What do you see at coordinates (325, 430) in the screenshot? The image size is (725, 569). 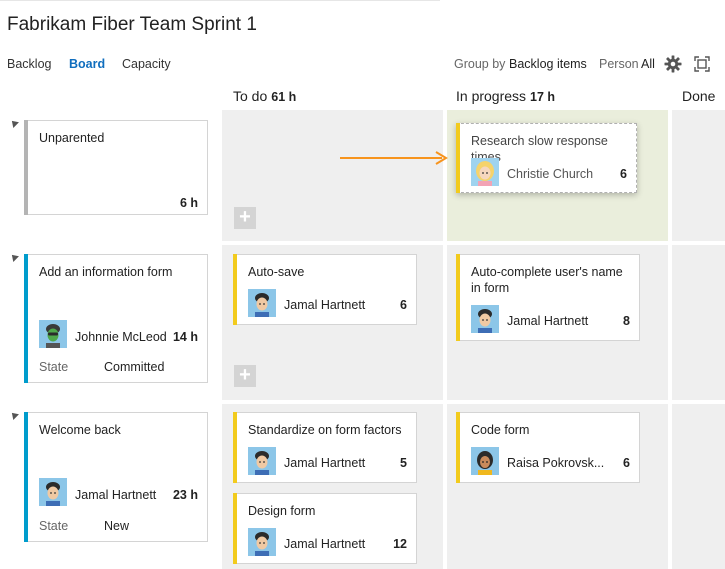 I see `card-title: Standardize on form factors` at bounding box center [325, 430].